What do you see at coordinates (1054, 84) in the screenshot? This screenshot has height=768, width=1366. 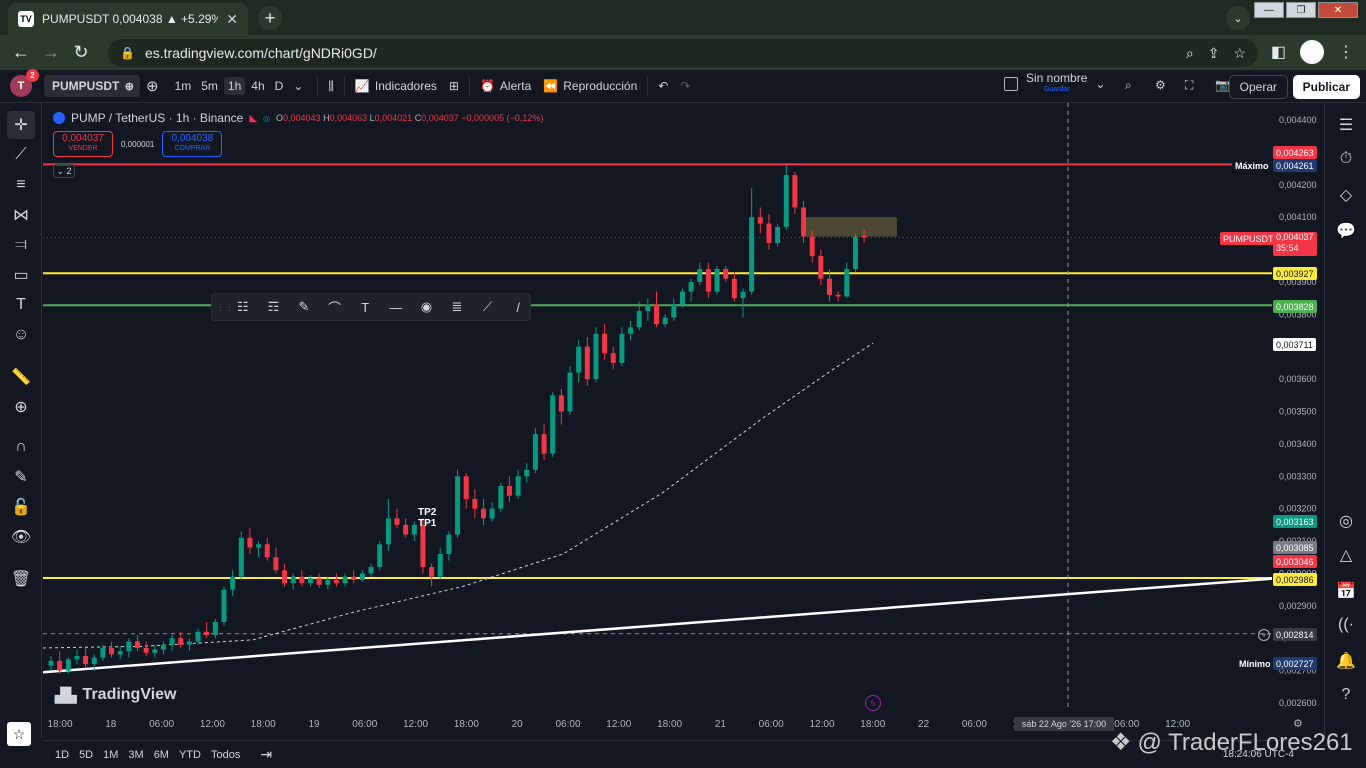 I see `layout-name-button: Sin nombre Guardar ⌄` at bounding box center [1054, 84].